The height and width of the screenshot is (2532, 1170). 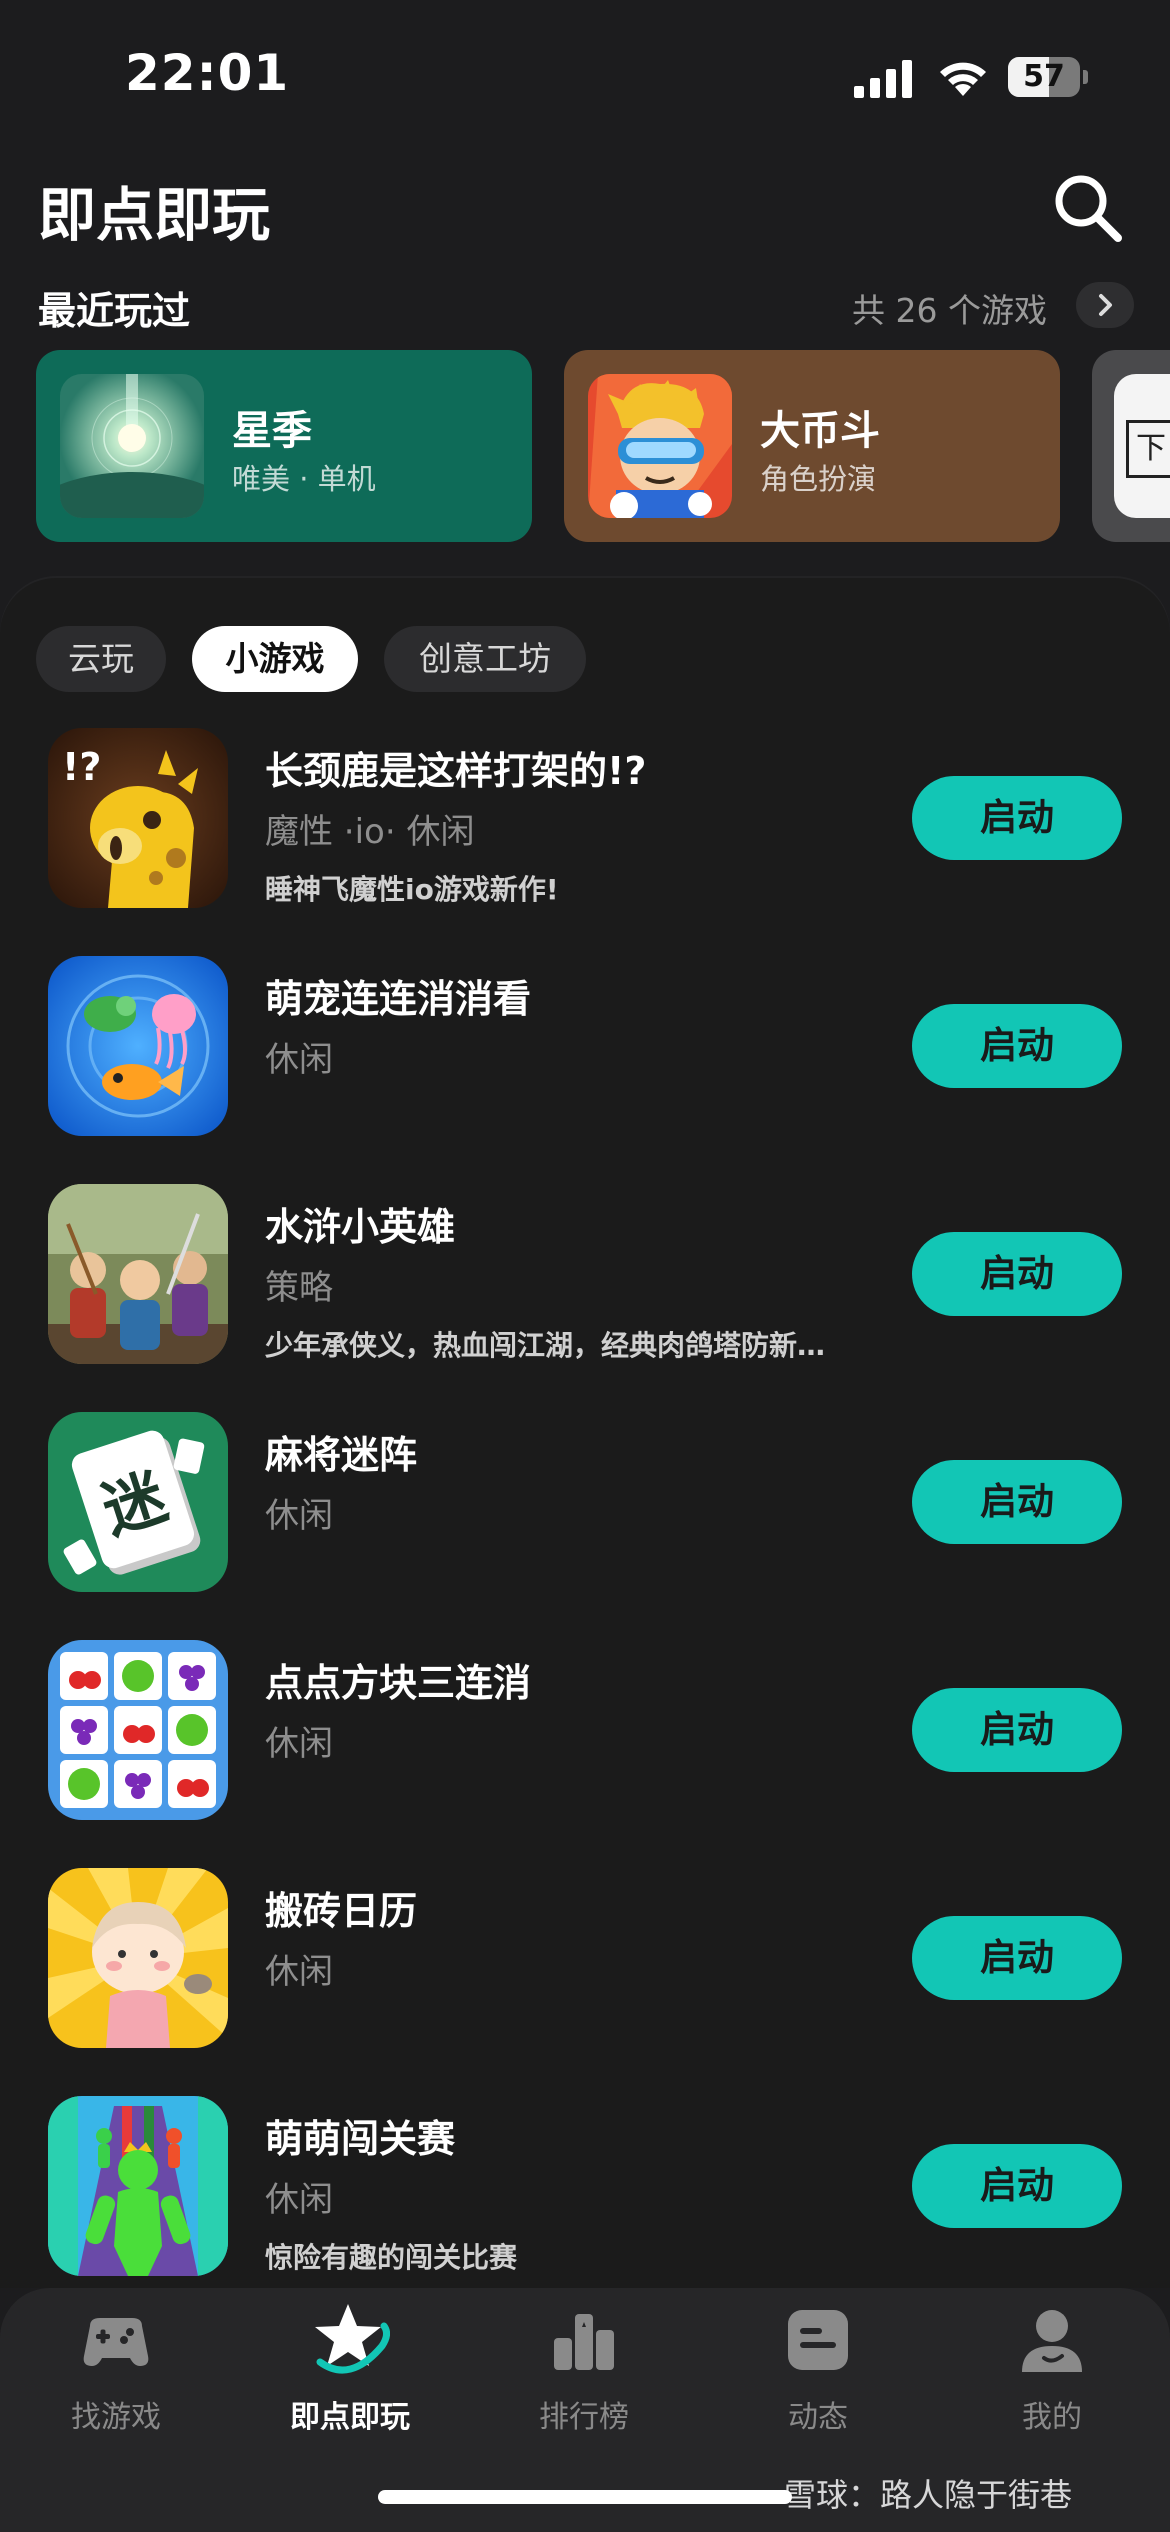 What do you see at coordinates (818, 2340) in the screenshot?
I see `feed-icon` at bounding box center [818, 2340].